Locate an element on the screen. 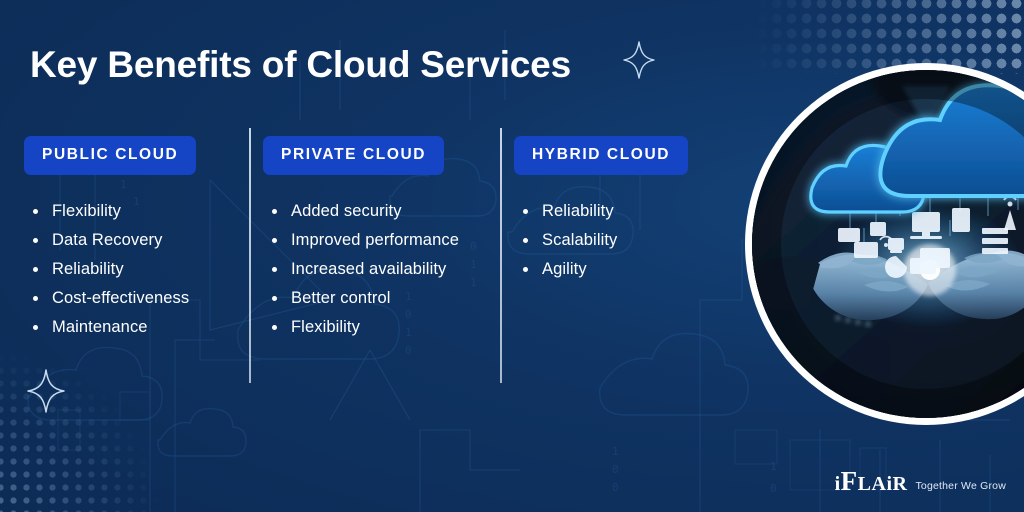  list-item: Scalability is located at coordinates (622, 240).